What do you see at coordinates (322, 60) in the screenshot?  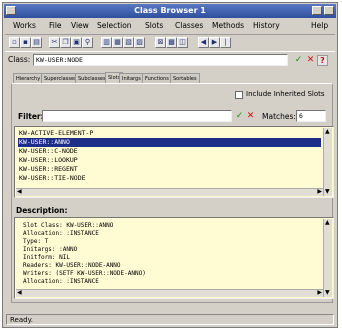 I see `help-icon: ?` at bounding box center [322, 60].